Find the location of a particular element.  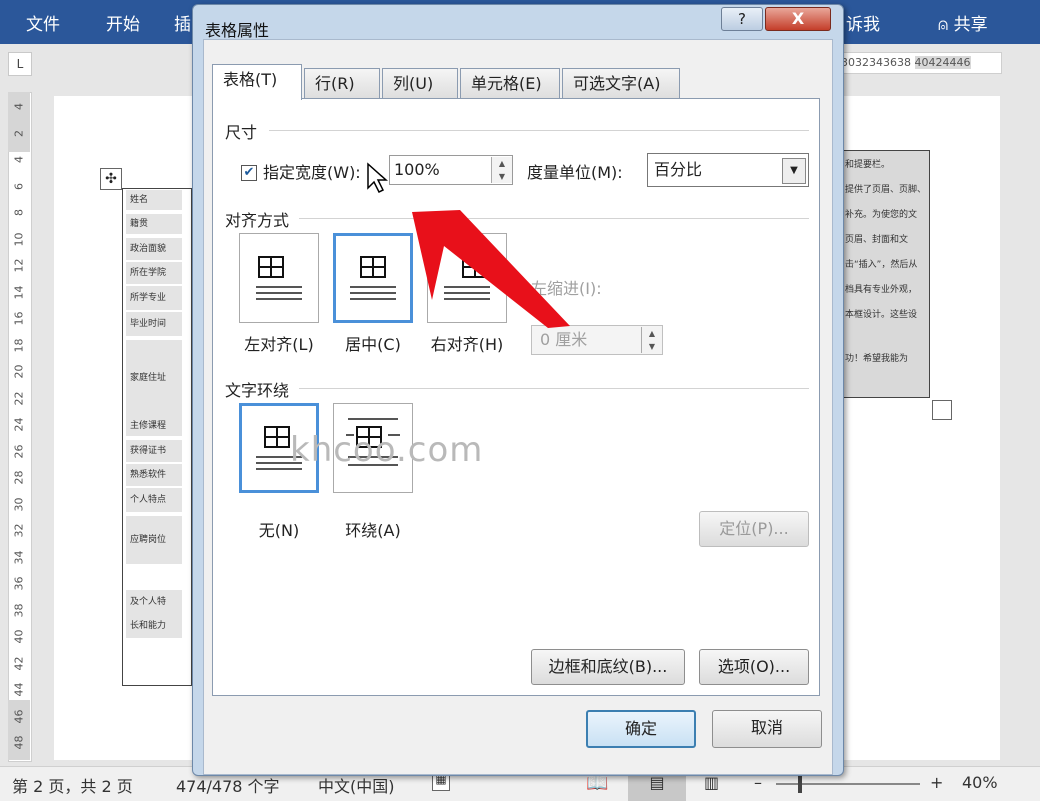

right-text-line: 档具有专业外观， is located at coordinates (881, 290).